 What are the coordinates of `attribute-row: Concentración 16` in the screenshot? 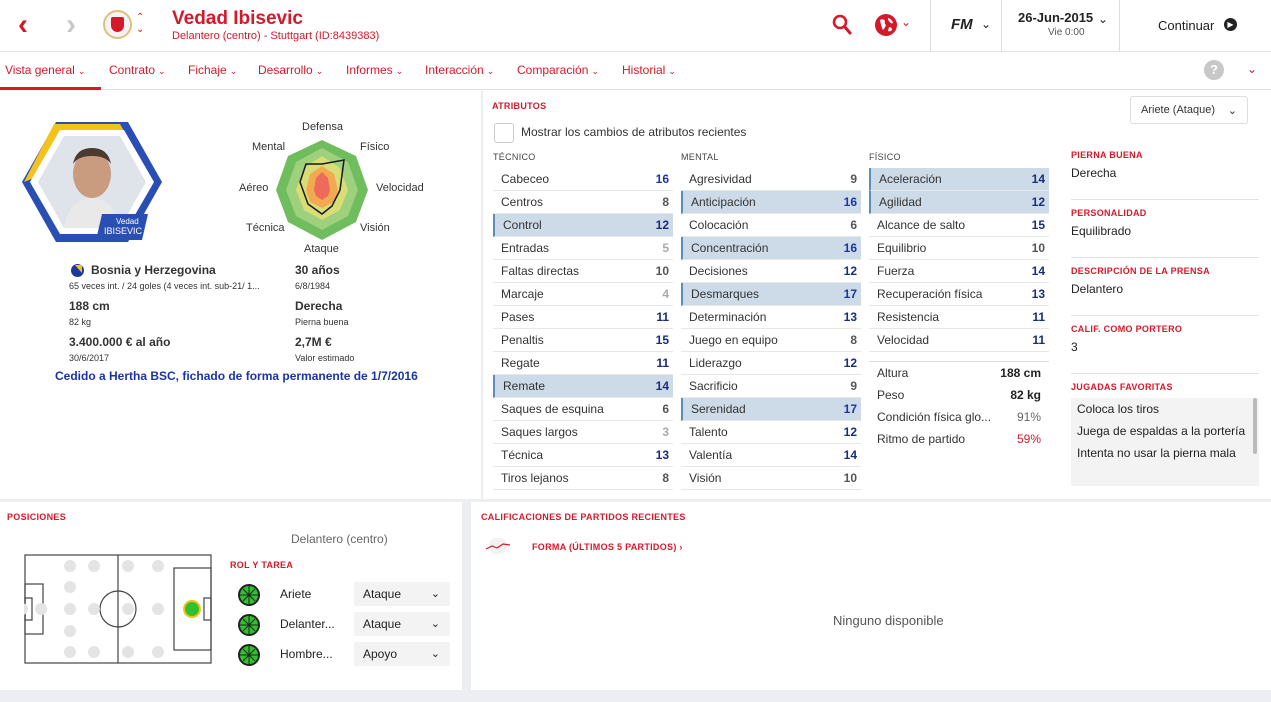 It's located at (771, 248).